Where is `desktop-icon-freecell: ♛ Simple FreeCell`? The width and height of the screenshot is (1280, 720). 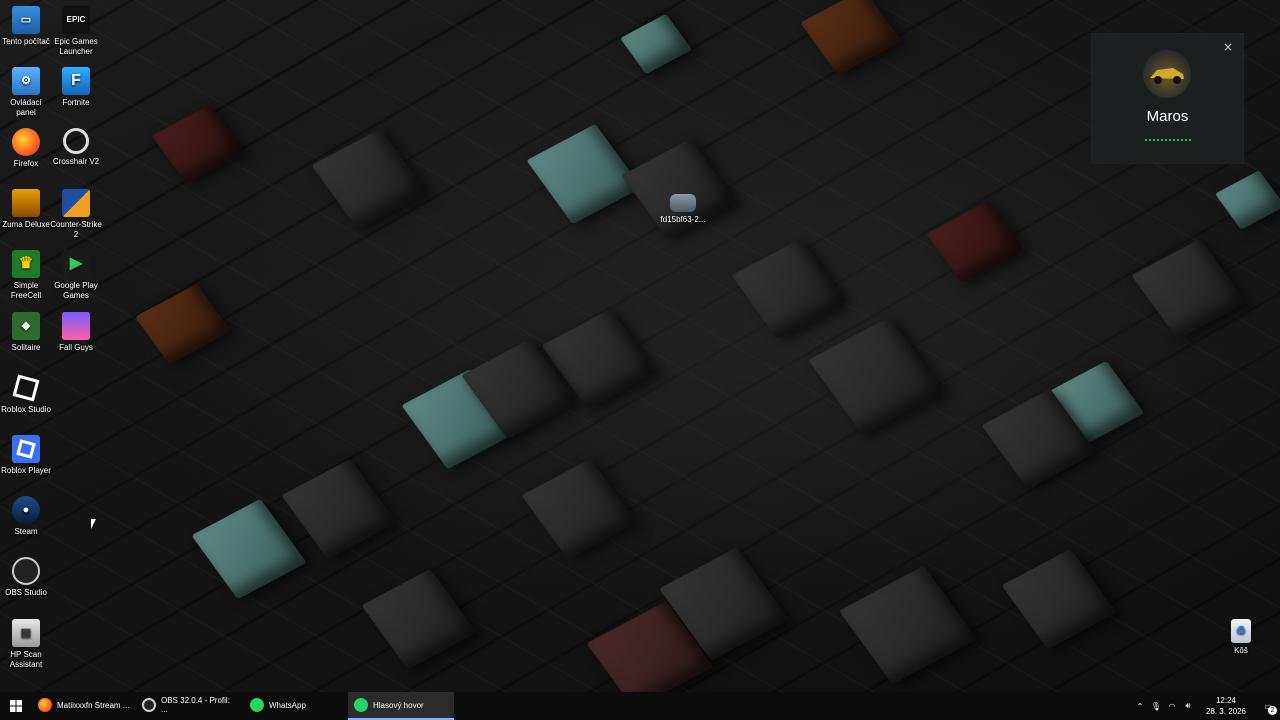 desktop-icon-freecell: ♛ Simple FreeCell is located at coordinates (26, 275).